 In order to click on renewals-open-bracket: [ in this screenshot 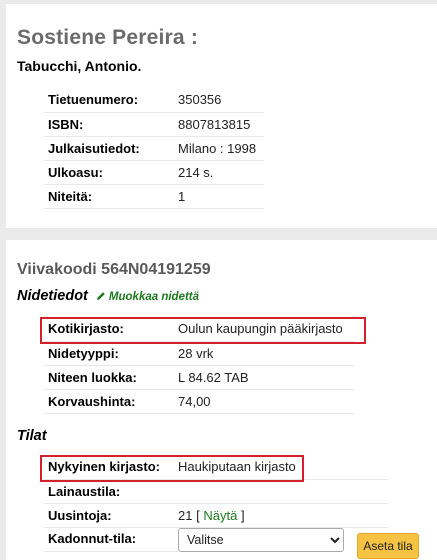, I will do `click(198, 515)`.